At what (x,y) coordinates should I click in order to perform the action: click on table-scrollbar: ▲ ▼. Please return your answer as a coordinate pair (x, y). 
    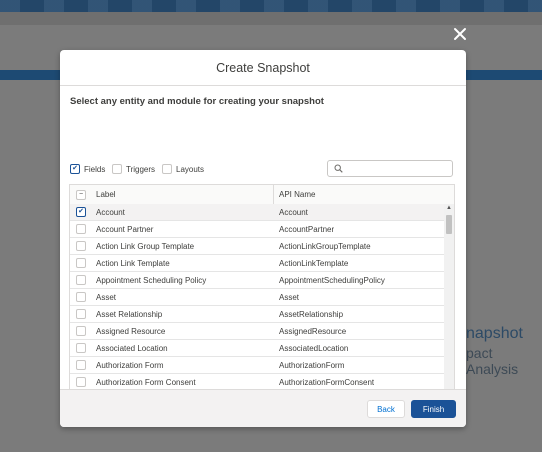
    Looking at the image, I should click on (449, 311).